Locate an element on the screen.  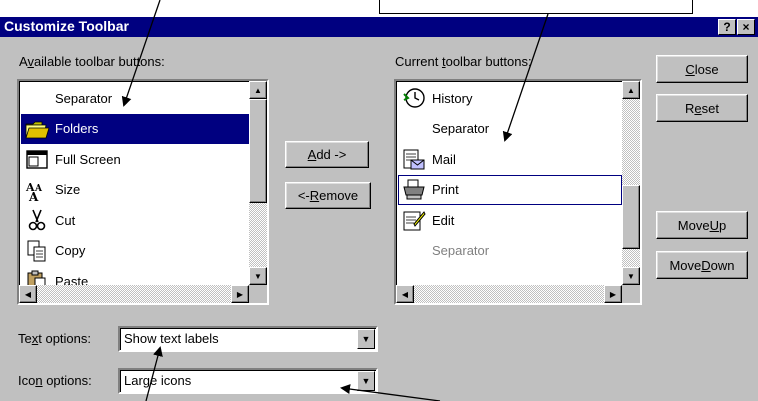
callout-box is located at coordinates (536, 7).